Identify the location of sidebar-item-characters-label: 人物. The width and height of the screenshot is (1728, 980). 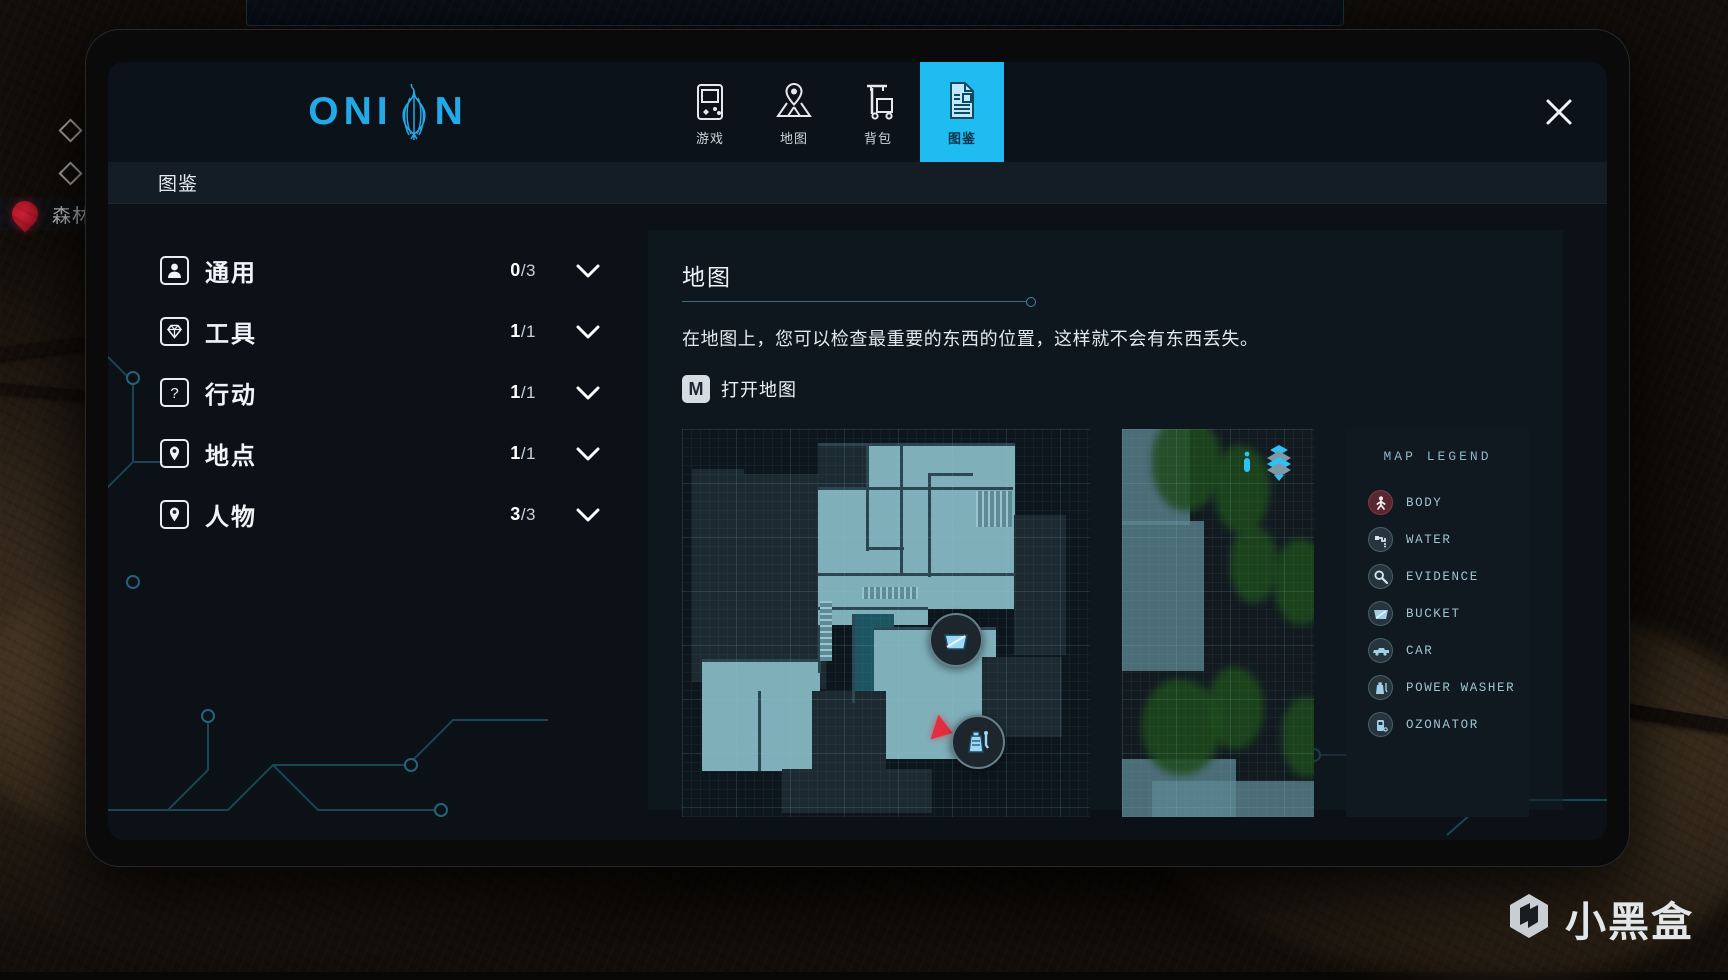
(357, 514).